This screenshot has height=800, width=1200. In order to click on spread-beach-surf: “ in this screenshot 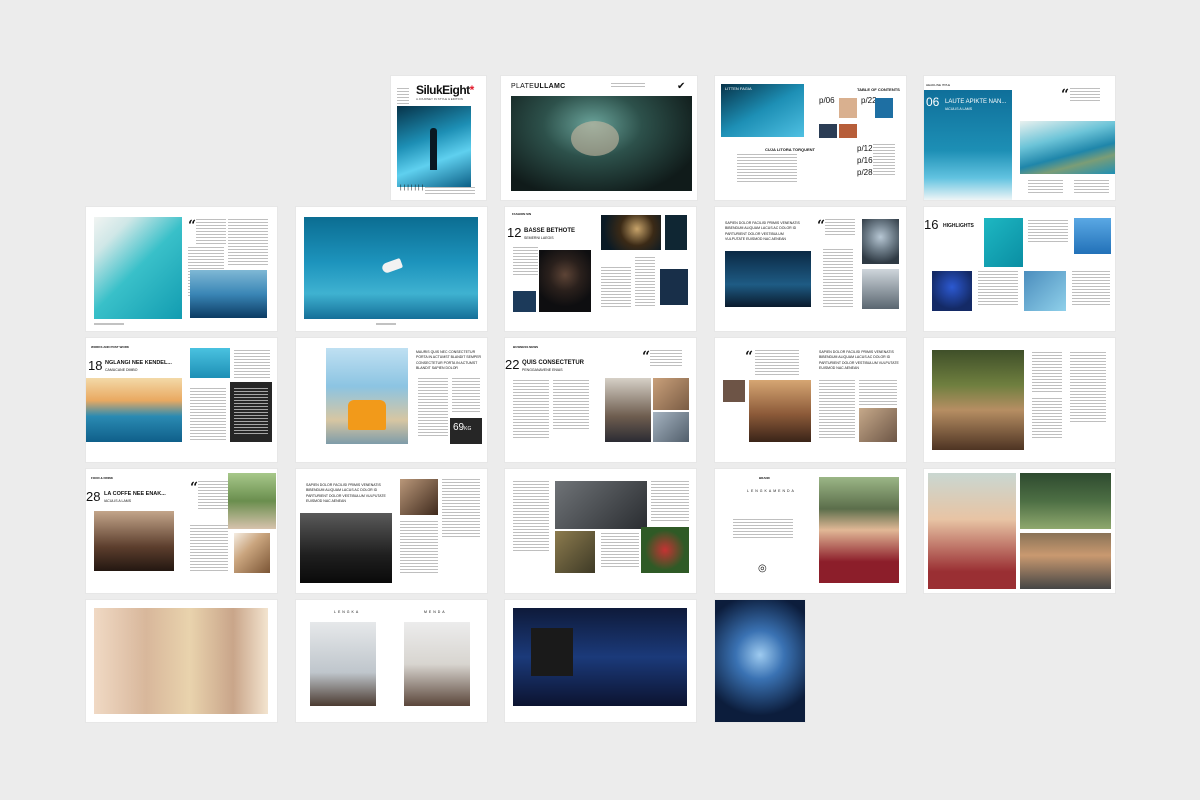, I will do `click(181, 269)`.